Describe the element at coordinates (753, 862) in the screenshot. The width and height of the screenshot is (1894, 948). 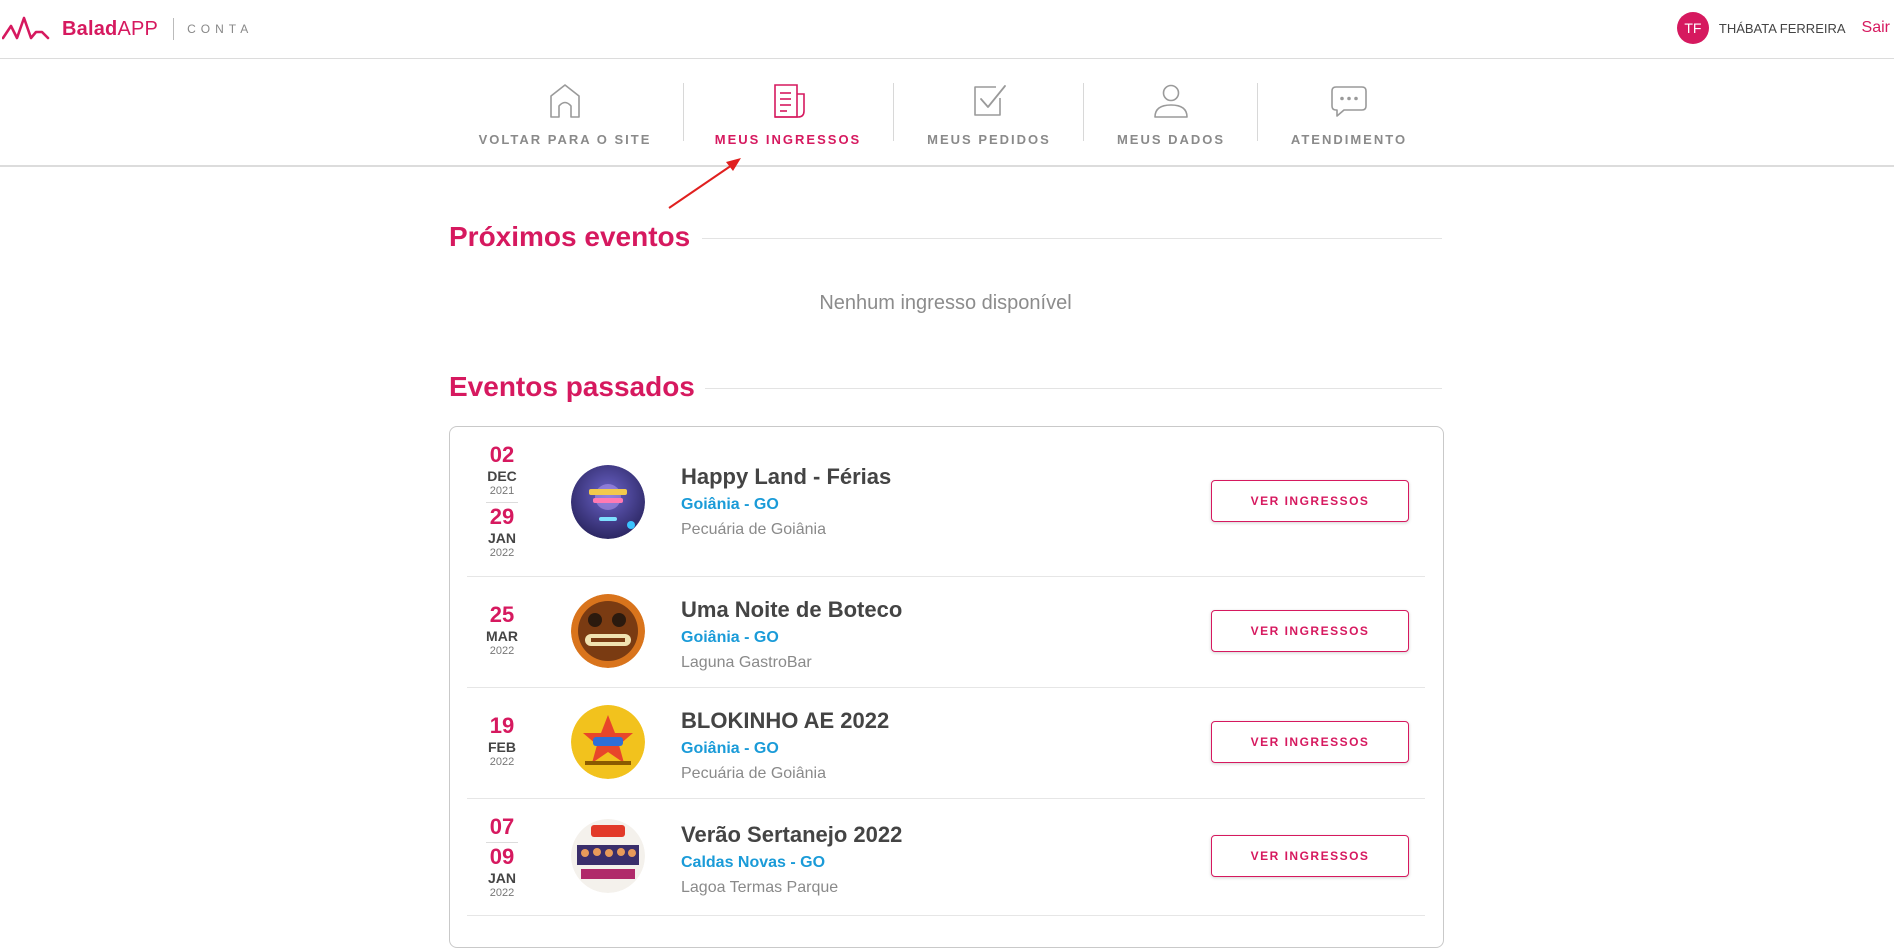
I see `event-city: Caldas Novas - GO` at that location.